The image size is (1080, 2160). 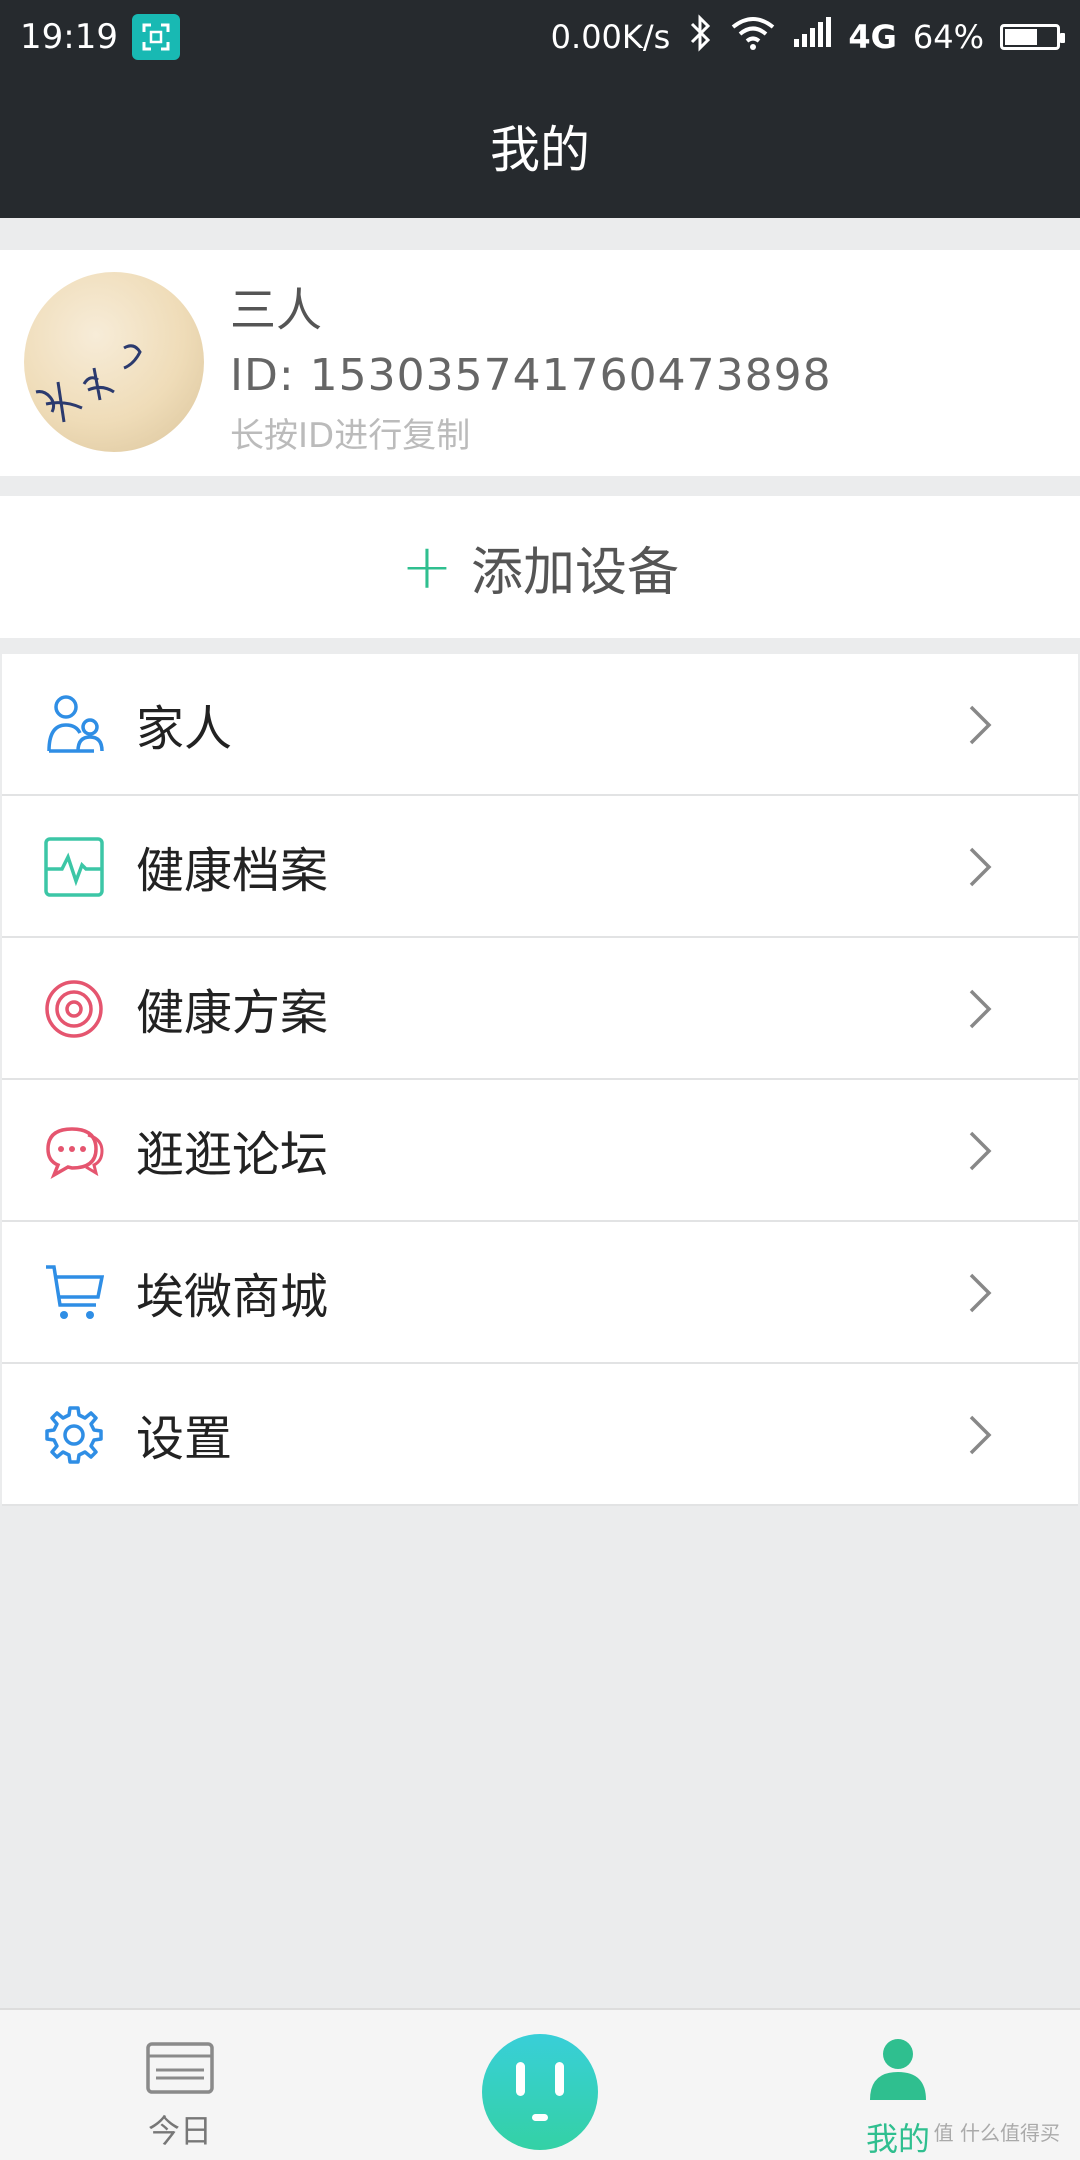 What do you see at coordinates (179, 2131) in the screenshot?
I see `tab-today-label: 今日` at bounding box center [179, 2131].